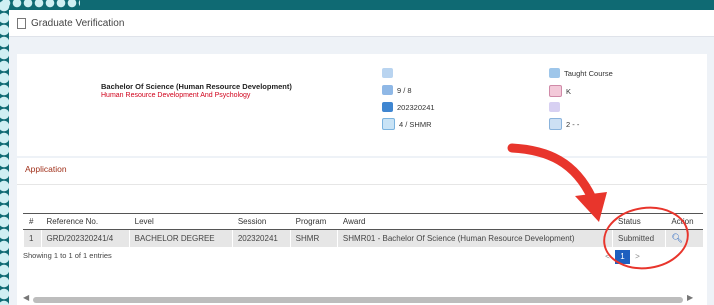 Image resolution: width=714 pixels, height=305 pixels. What do you see at coordinates (361, 23) in the screenshot?
I see `title-bar: Graduate Verification` at bounding box center [361, 23].